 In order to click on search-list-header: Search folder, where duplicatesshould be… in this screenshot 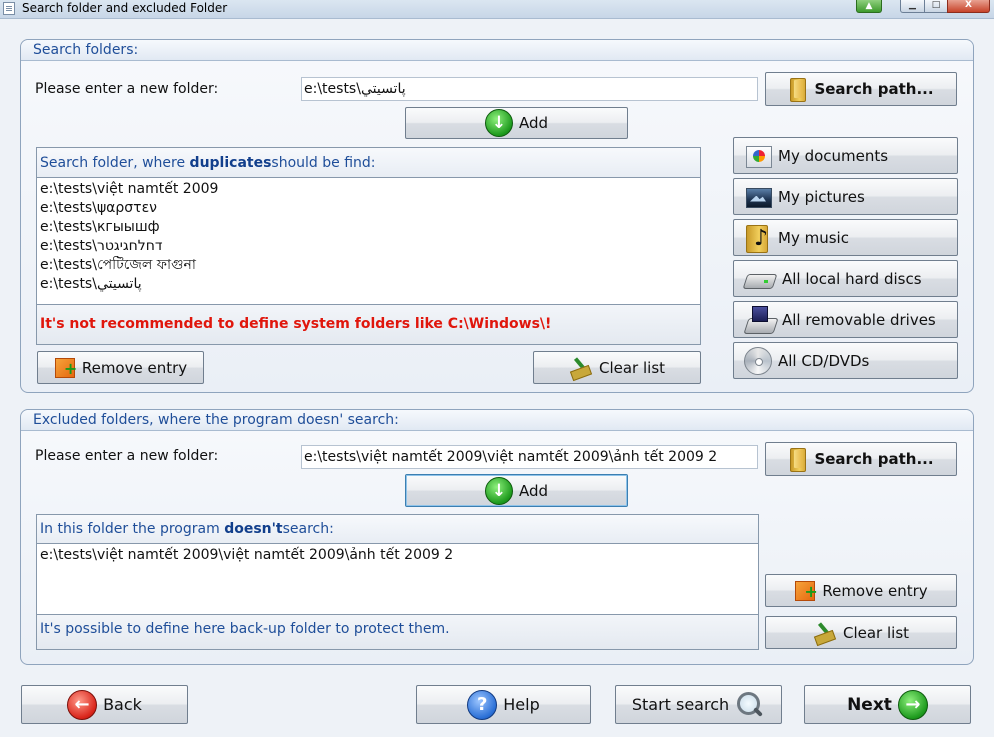, I will do `click(368, 163)`.